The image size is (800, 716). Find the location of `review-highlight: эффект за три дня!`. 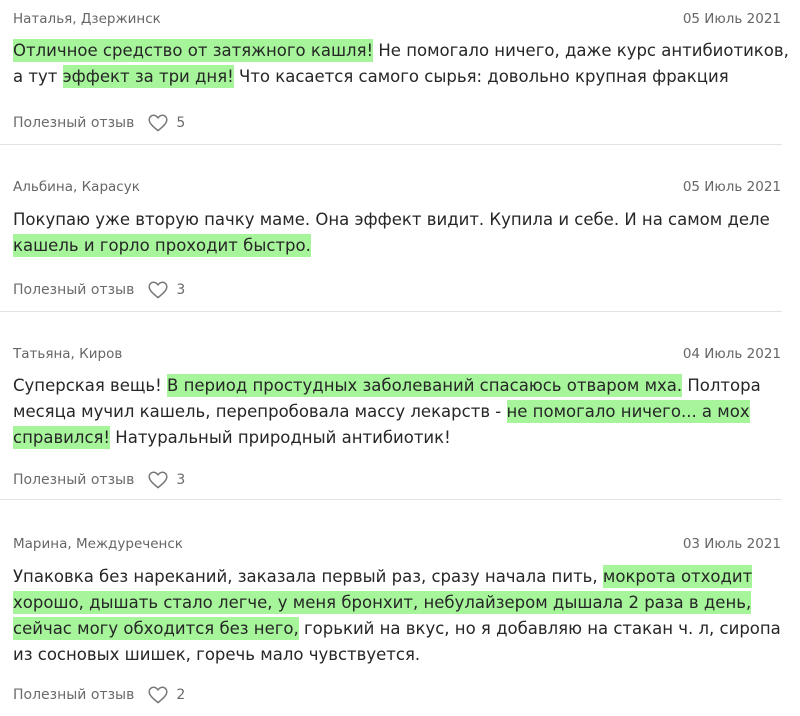

review-highlight: эффект за три дня! is located at coordinates (148, 76).